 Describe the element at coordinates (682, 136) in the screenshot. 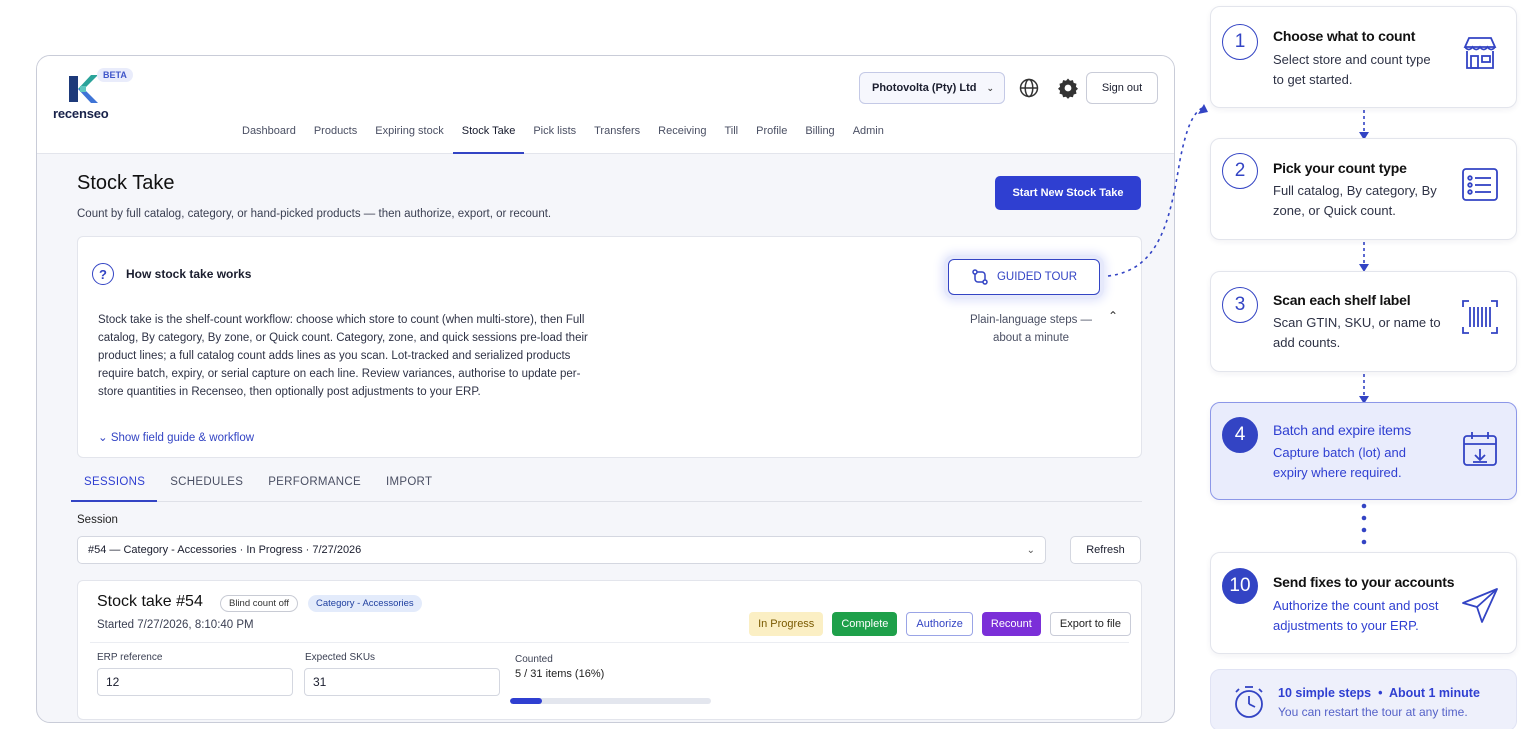

I see `nav-receiving: Receiving` at that location.